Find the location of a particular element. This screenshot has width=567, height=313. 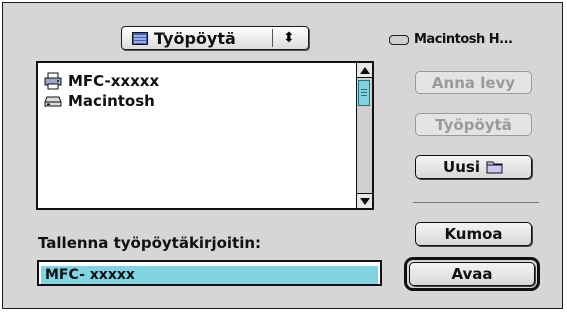

scroll-down-button is located at coordinates (364, 200).